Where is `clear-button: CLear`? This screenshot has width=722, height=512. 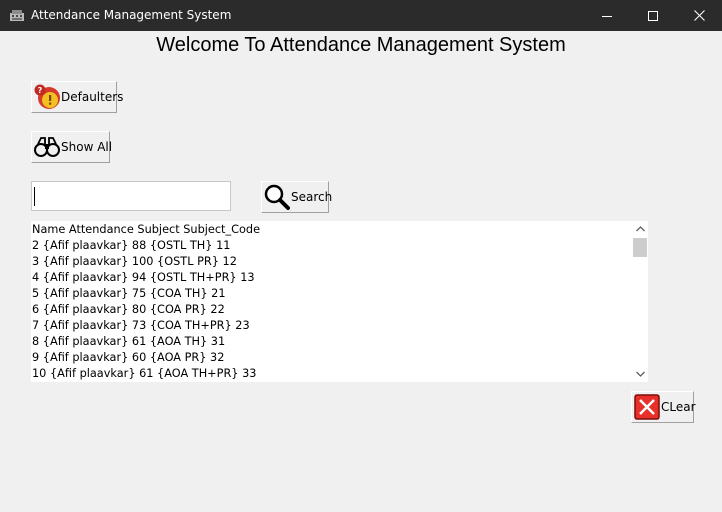 clear-button: CLear is located at coordinates (663, 407).